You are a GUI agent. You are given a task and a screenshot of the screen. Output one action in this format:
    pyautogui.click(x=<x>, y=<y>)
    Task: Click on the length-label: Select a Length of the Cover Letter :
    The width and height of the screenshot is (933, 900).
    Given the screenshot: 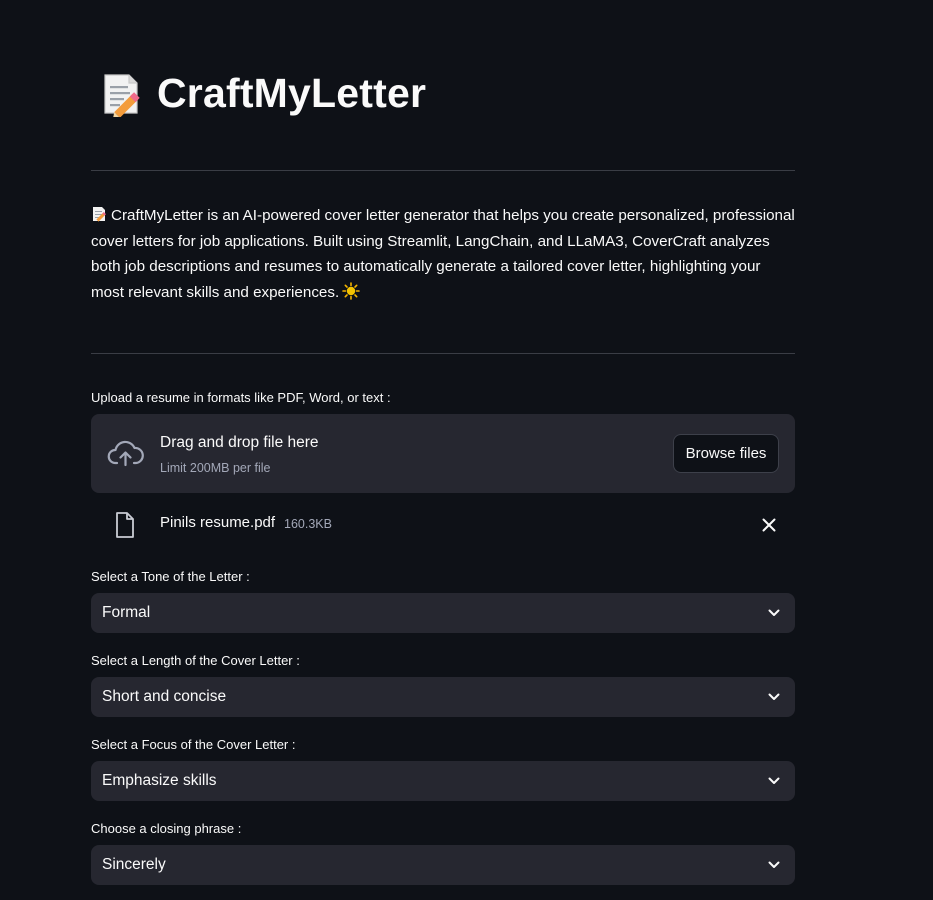 What is the action you would take?
    pyautogui.click(x=195, y=660)
    